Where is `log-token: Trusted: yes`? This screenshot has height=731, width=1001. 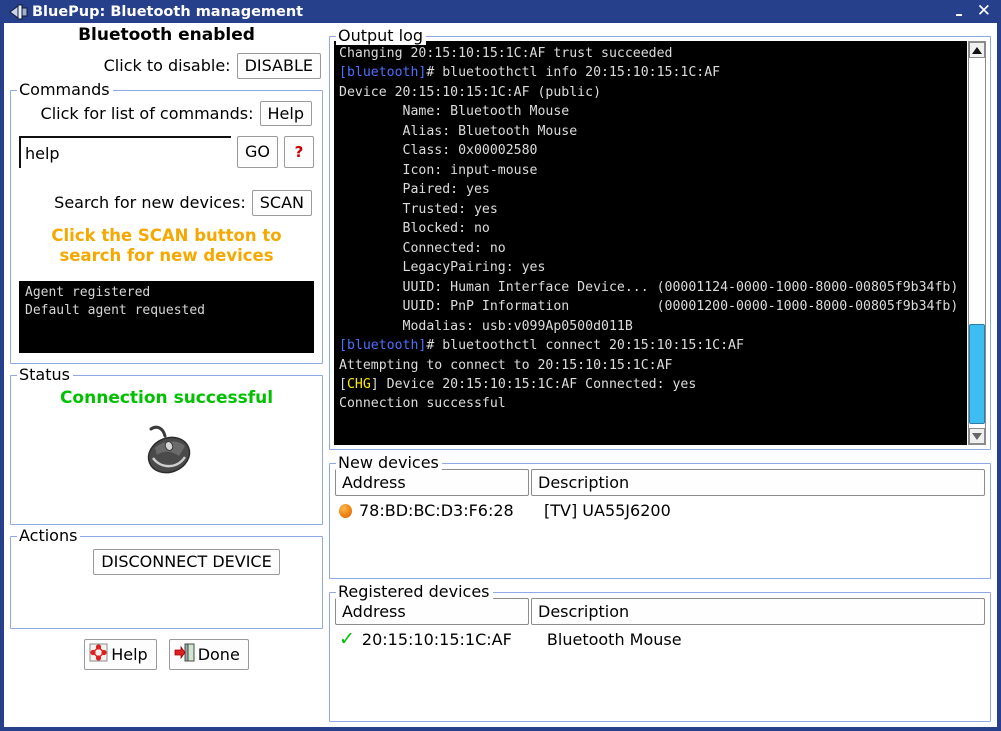 log-token: Trusted: yes is located at coordinates (418, 209).